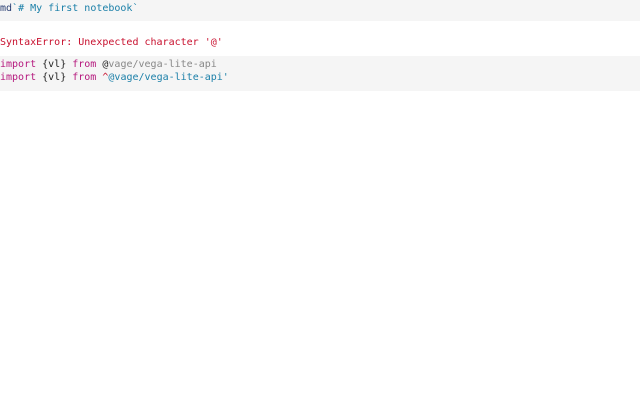 Image resolution: width=640 pixels, height=400 pixels. Describe the element at coordinates (6, 8) in the screenshot. I see `md-tag: md` at that location.